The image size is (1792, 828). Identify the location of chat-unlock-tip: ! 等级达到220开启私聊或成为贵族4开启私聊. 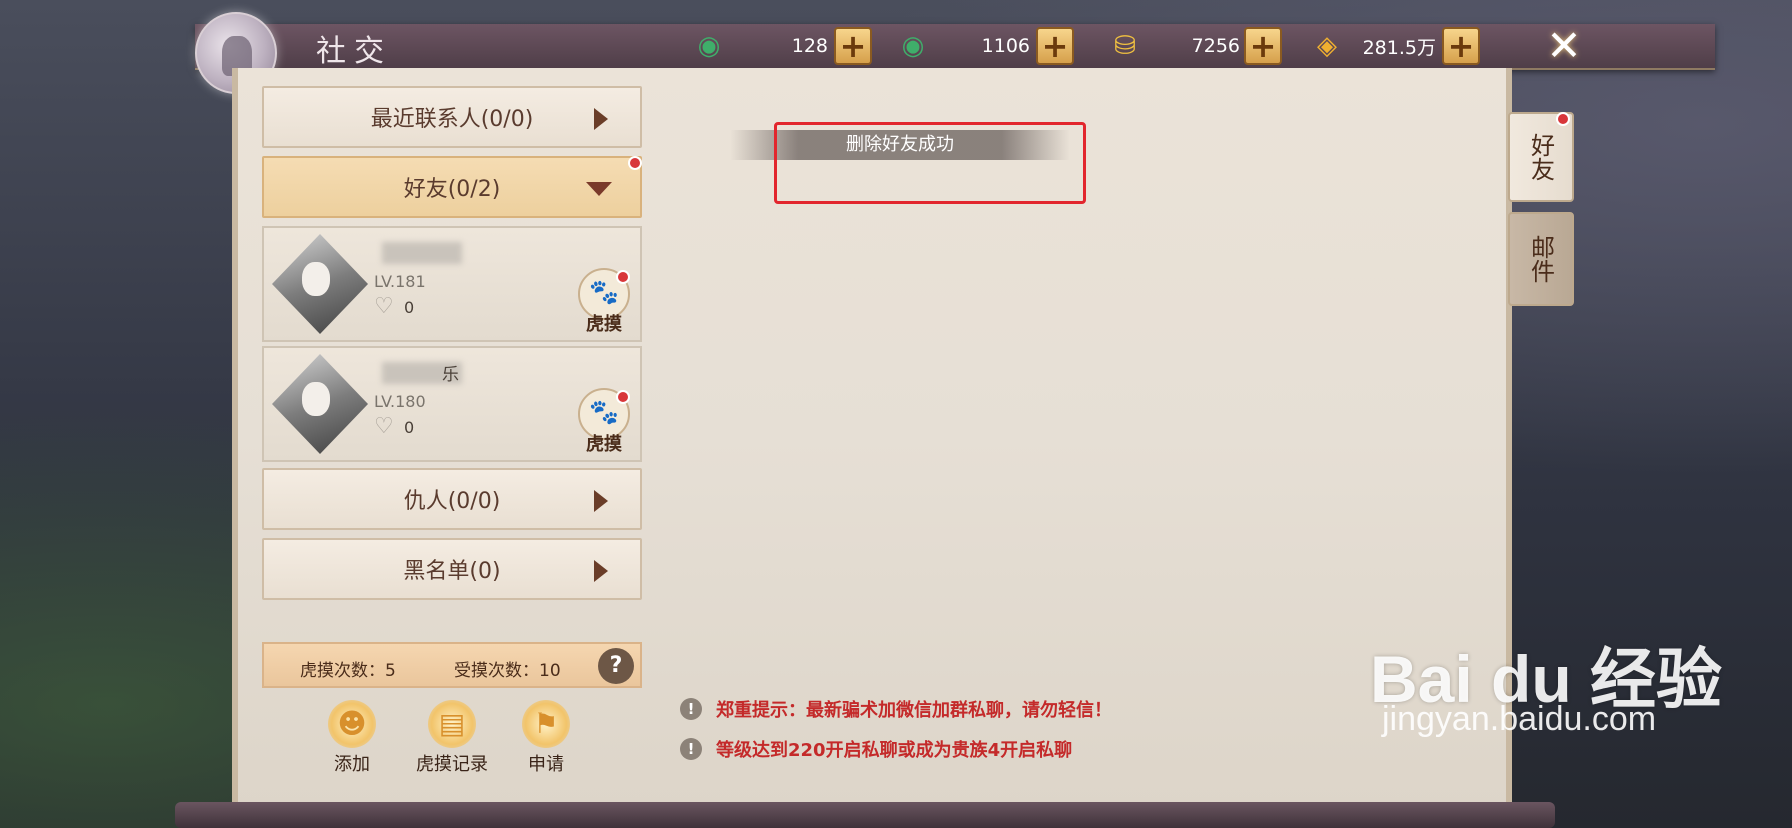
(876, 749).